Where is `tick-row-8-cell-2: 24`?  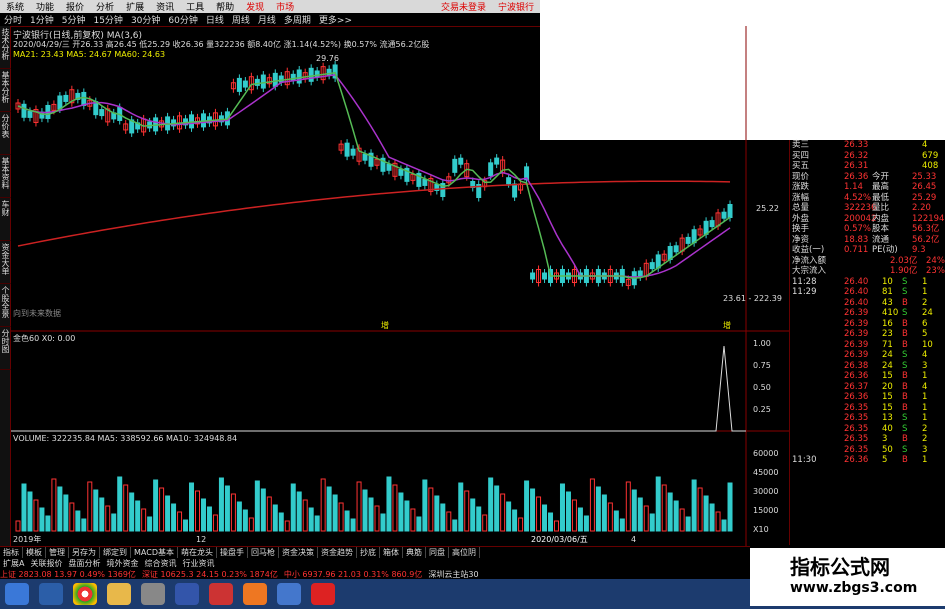
tick-row-8-cell-2: 24 is located at coordinates (887, 365).